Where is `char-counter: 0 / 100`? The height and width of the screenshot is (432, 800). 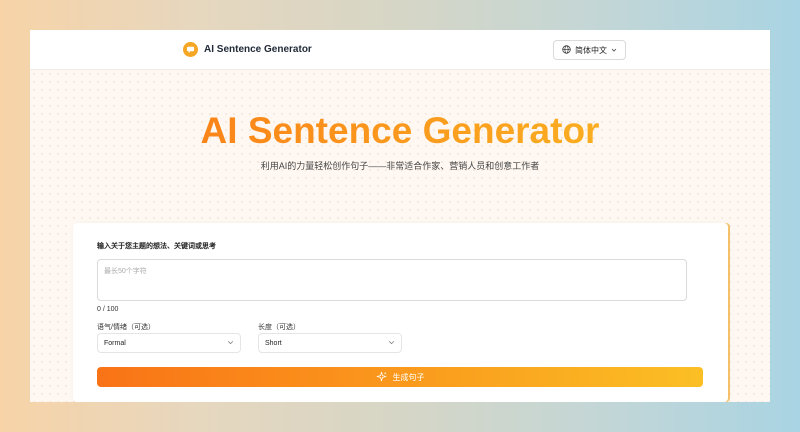
char-counter: 0 / 100 is located at coordinates (108, 309).